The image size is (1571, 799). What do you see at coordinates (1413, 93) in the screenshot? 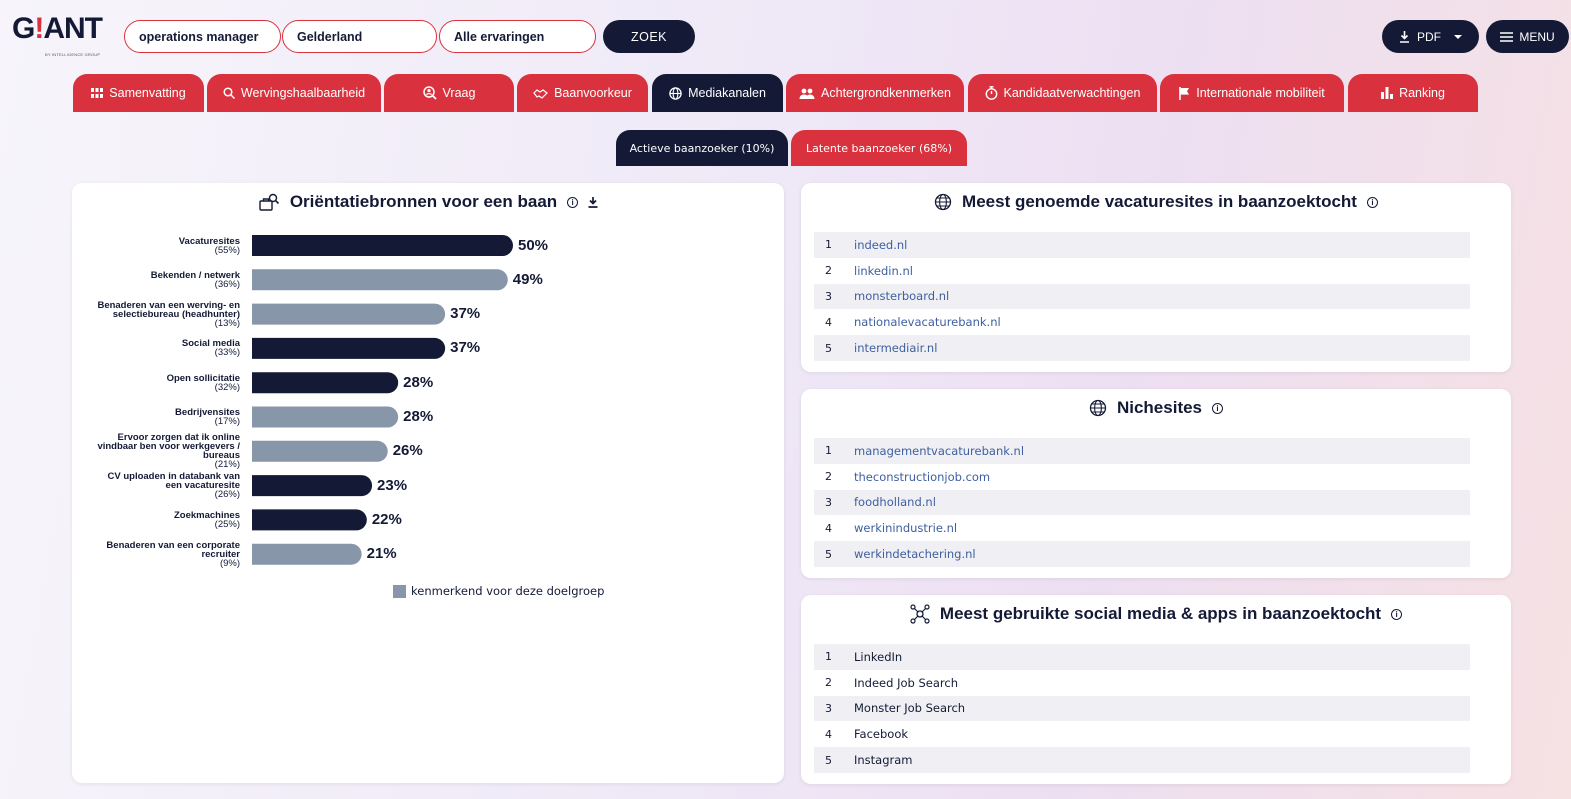
I see `tab-ranking: Ranking` at bounding box center [1413, 93].